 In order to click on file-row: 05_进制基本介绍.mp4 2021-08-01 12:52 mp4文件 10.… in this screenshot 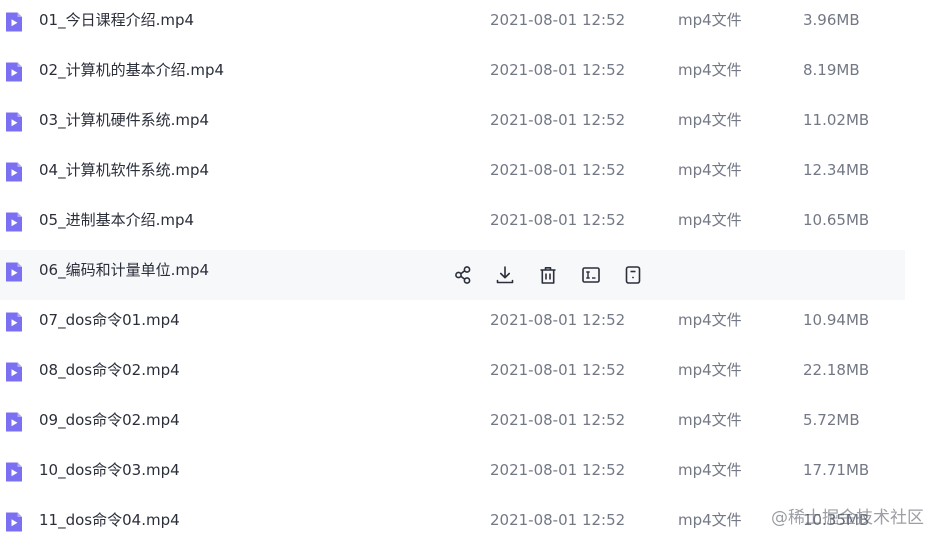, I will do `click(452, 225)`.